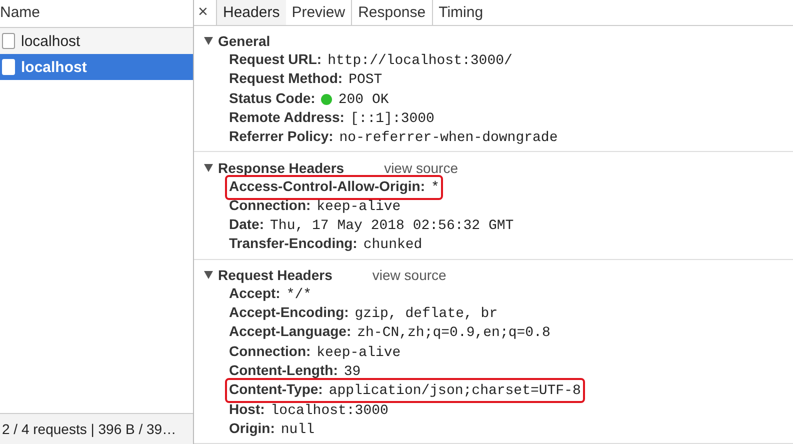 The image size is (793, 444). I want to click on header-value: */*, so click(299, 295).